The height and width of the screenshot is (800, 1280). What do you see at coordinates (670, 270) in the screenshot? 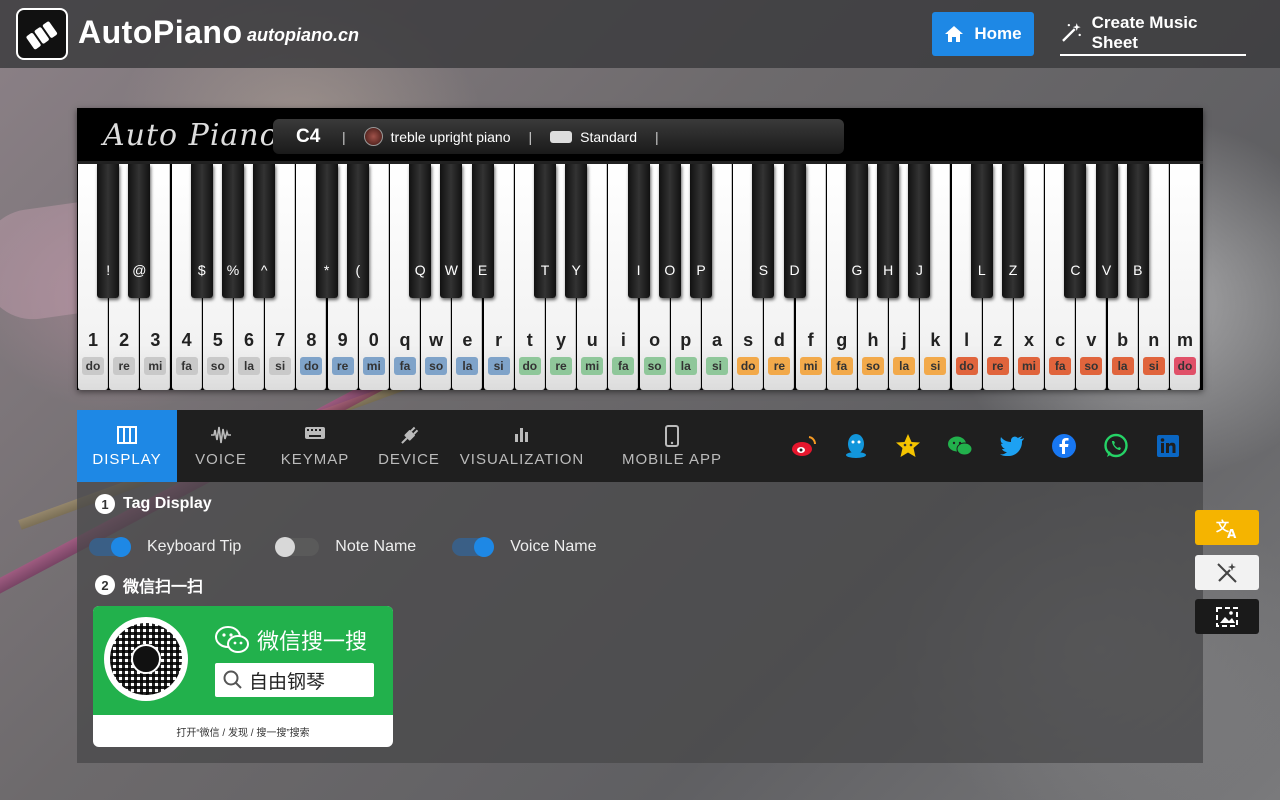
I see `key-label: O` at bounding box center [670, 270].